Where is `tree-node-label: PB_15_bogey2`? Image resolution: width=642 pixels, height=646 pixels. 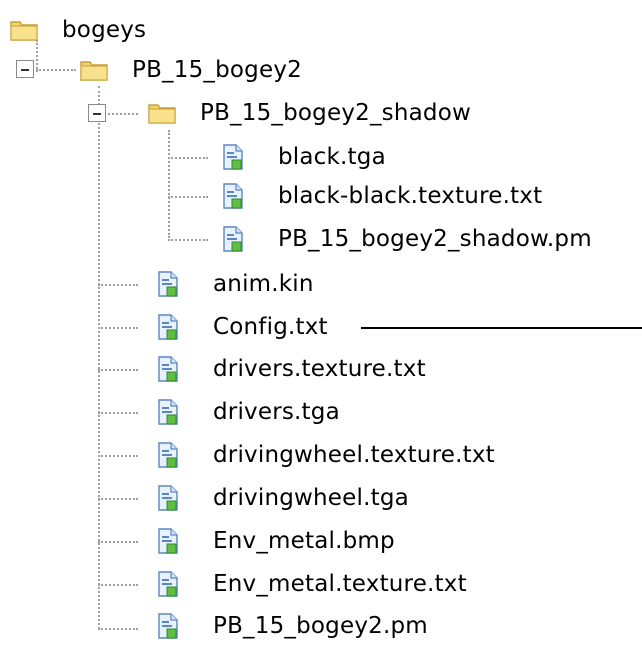
tree-node-label: PB_15_bogey2 is located at coordinates (217, 70).